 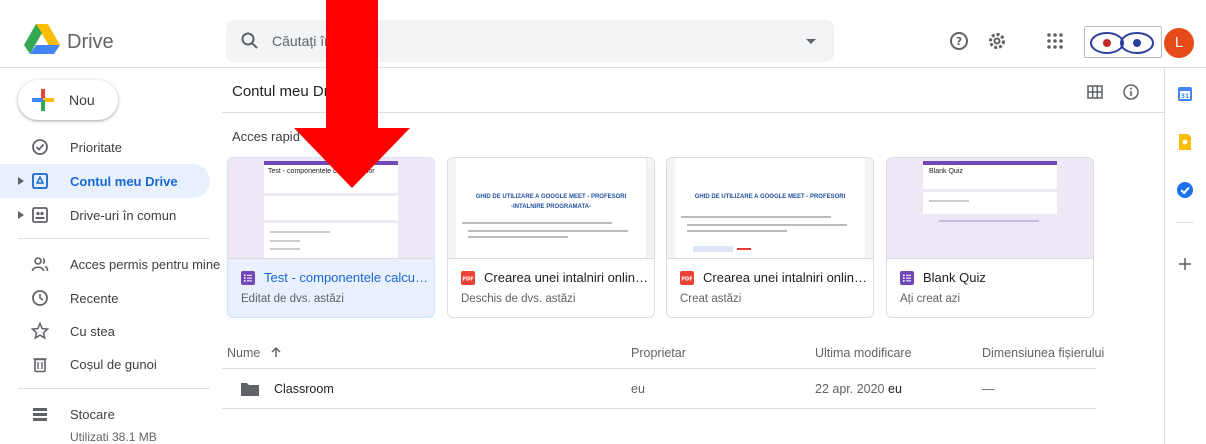 I want to click on trash-icon, so click(x=40, y=365).